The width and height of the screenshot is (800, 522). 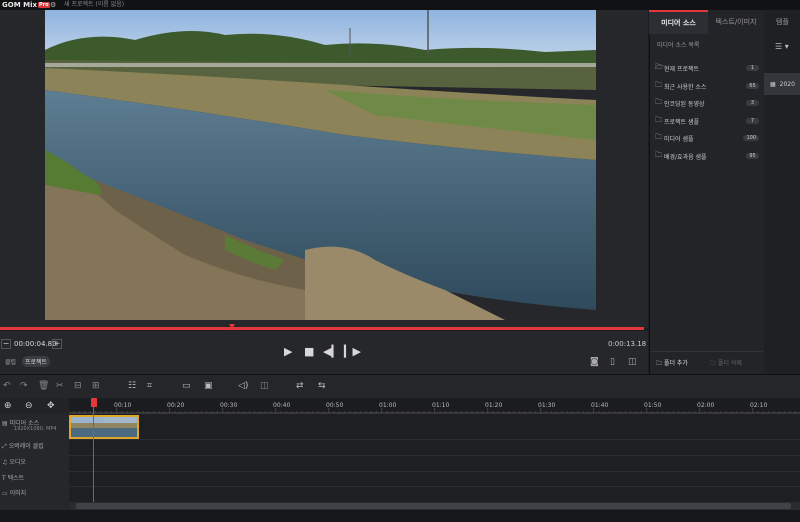 I want to click on media-item-count: 1, so click(x=752, y=68).